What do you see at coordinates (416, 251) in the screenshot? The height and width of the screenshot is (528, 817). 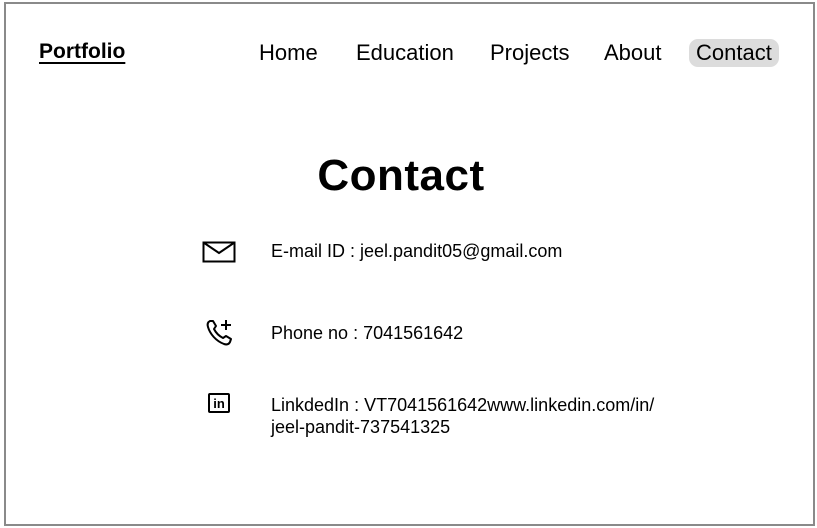 I see `email-text: E-mail ID : jeel.pandit05@gmail.com` at bounding box center [416, 251].